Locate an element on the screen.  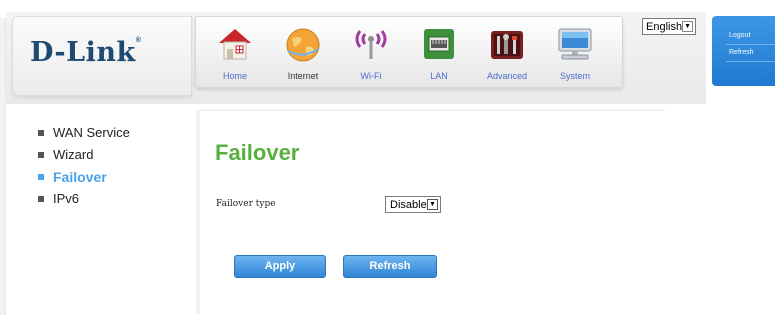
menu-item-wan-service: WAN Service is located at coordinates (84, 137).